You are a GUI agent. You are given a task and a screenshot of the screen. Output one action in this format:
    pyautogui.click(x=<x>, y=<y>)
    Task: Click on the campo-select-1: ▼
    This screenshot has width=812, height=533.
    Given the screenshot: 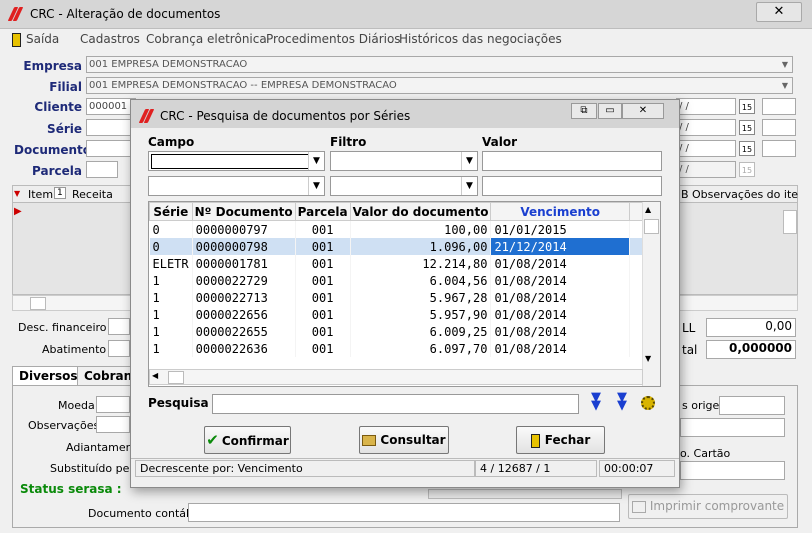 What is the action you would take?
    pyautogui.click(x=236, y=161)
    